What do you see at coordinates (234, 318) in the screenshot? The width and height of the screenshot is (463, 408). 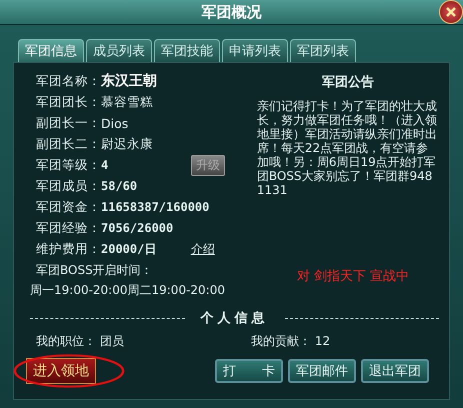 I see `section-heading: 个人信息` at bounding box center [234, 318].